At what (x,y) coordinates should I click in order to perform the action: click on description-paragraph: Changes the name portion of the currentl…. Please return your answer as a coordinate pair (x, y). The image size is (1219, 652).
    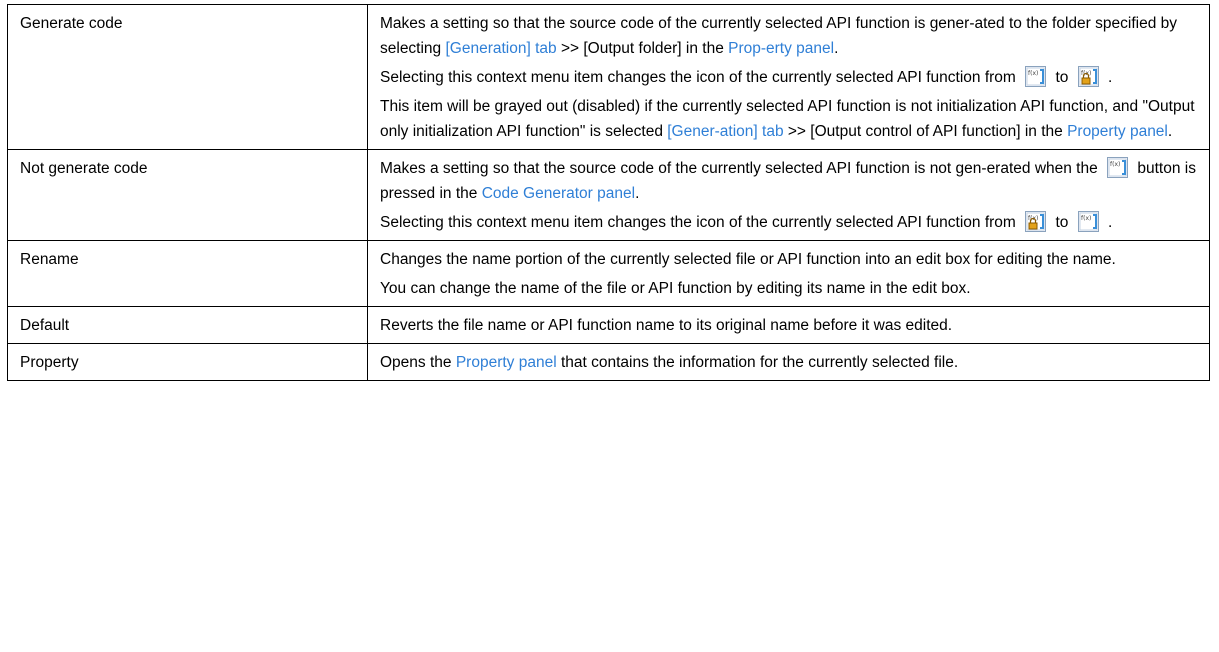
    Looking at the image, I should click on (748, 259).